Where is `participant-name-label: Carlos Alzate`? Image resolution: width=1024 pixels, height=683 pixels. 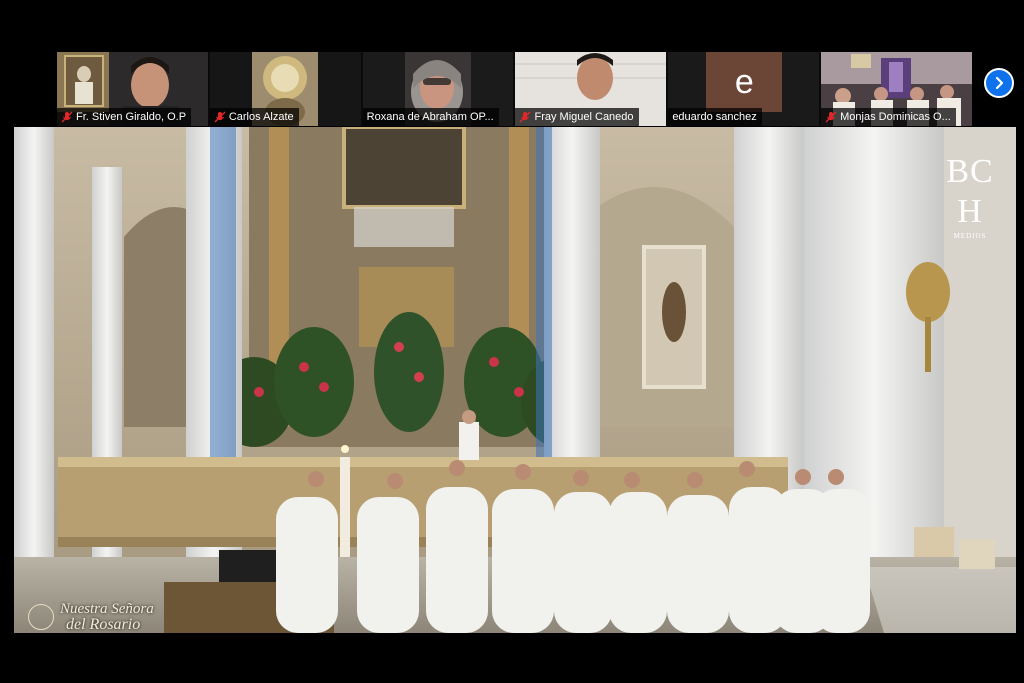 participant-name-label: Carlos Alzate is located at coordinates (254, 117).